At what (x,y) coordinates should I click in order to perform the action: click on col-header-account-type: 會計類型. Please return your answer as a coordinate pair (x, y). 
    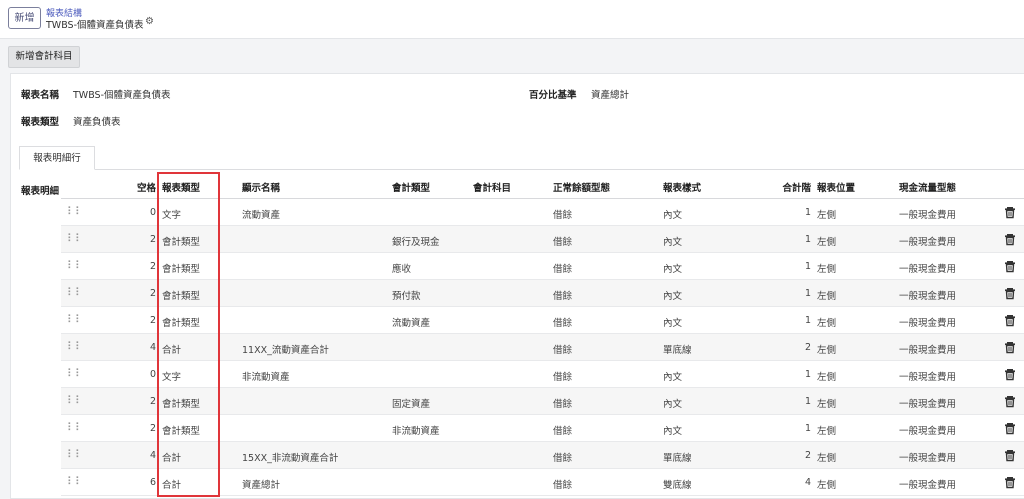
    Looking at the image, I should click on (411, 187).